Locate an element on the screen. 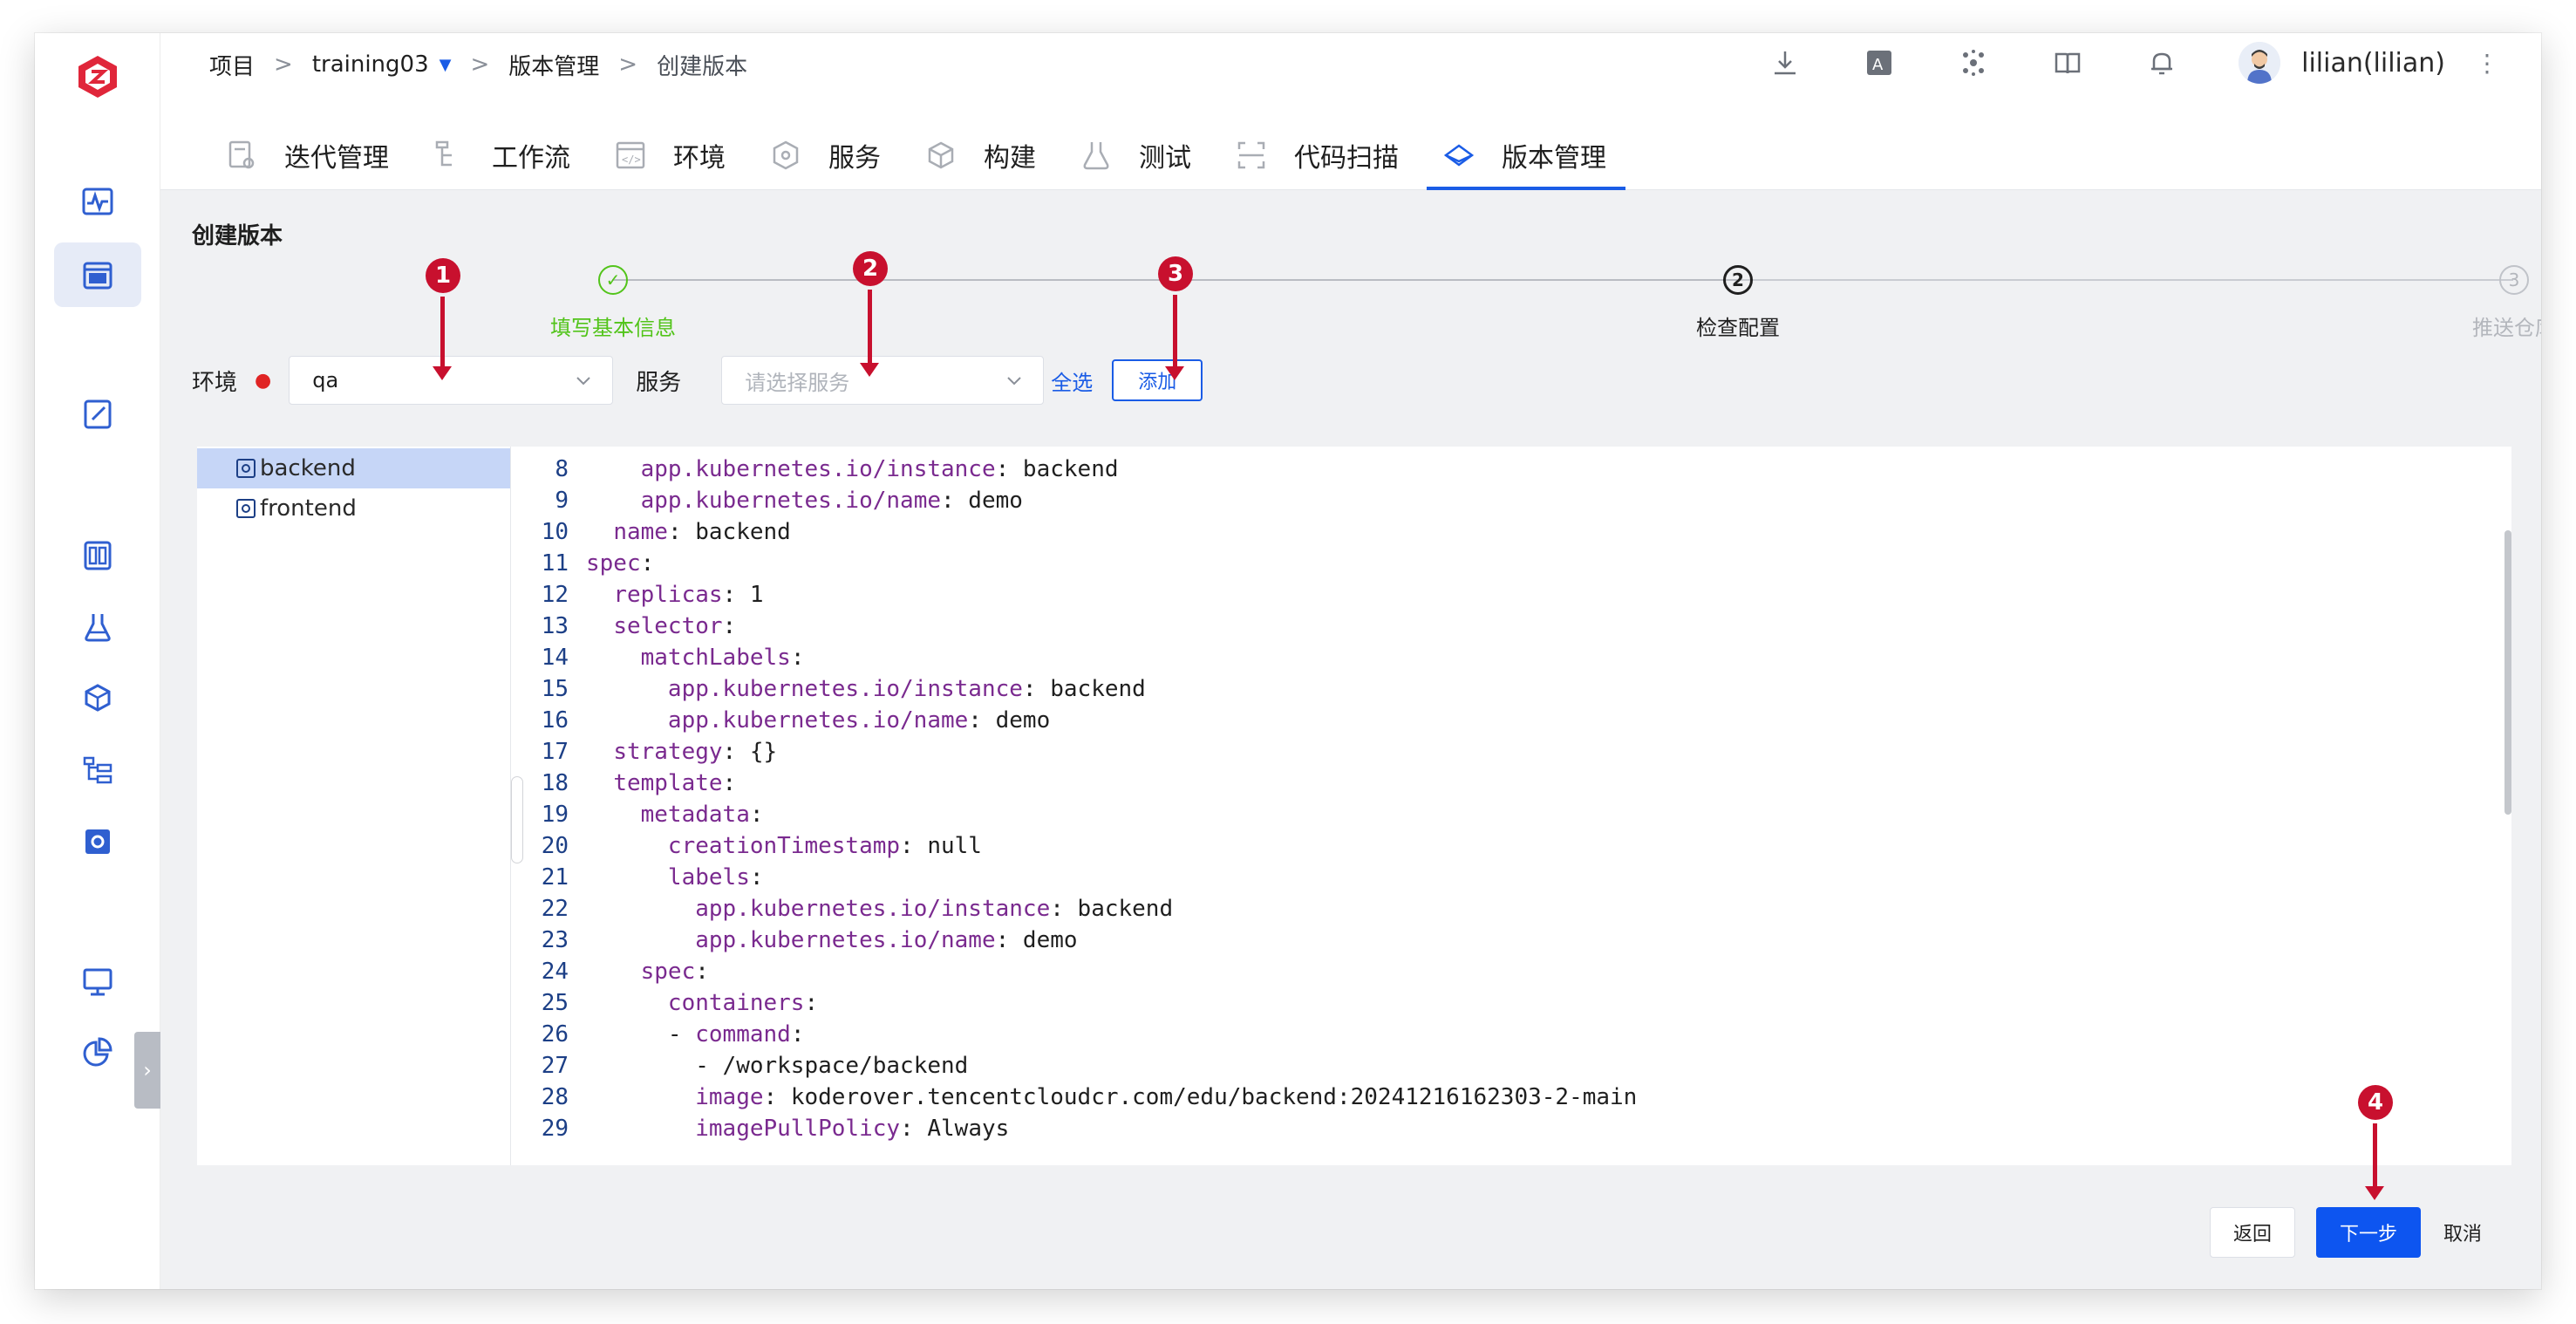  step-1-label: 填写基本信息 is located at coordinates (613, 328).